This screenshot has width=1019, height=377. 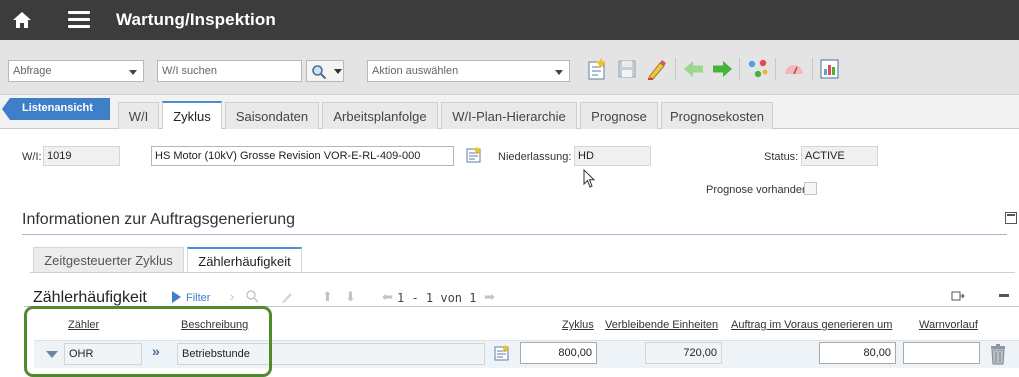 I want to click on branch-label: Niederlassung:, so click(x=535, y=157).